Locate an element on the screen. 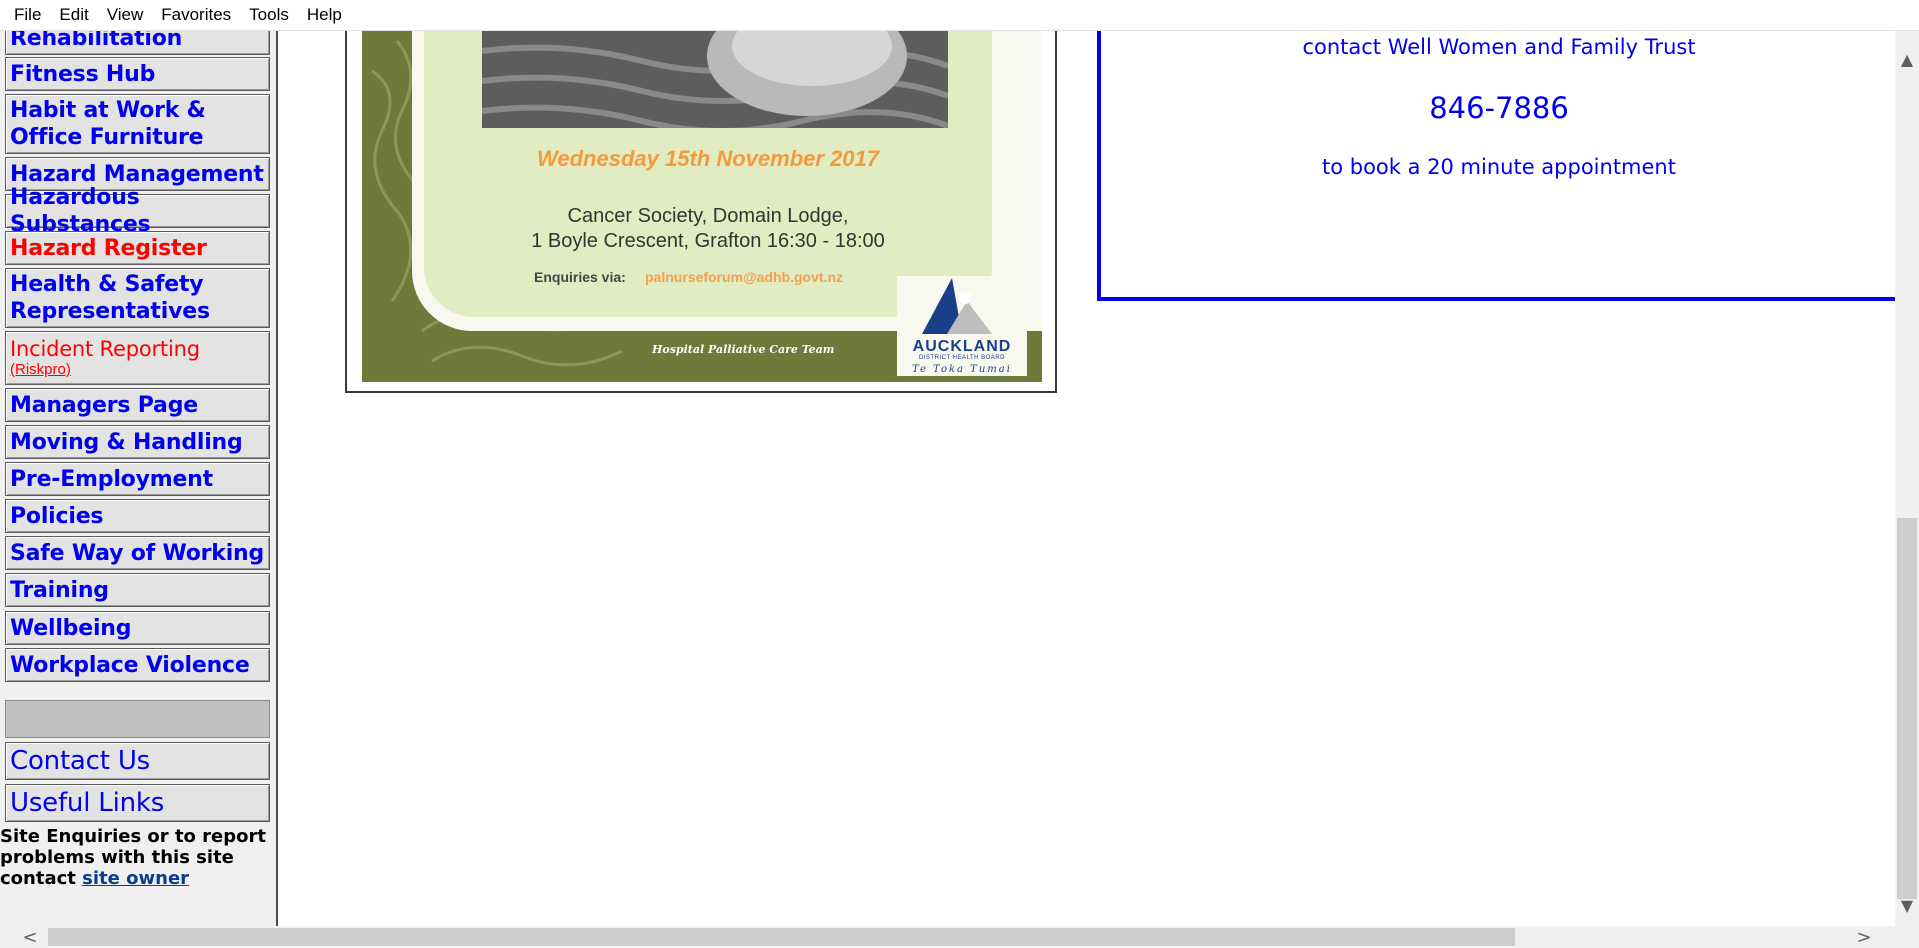 The image size is (1919, 948). nav-item-label: Managers Page is located at coordinates (104, 405).